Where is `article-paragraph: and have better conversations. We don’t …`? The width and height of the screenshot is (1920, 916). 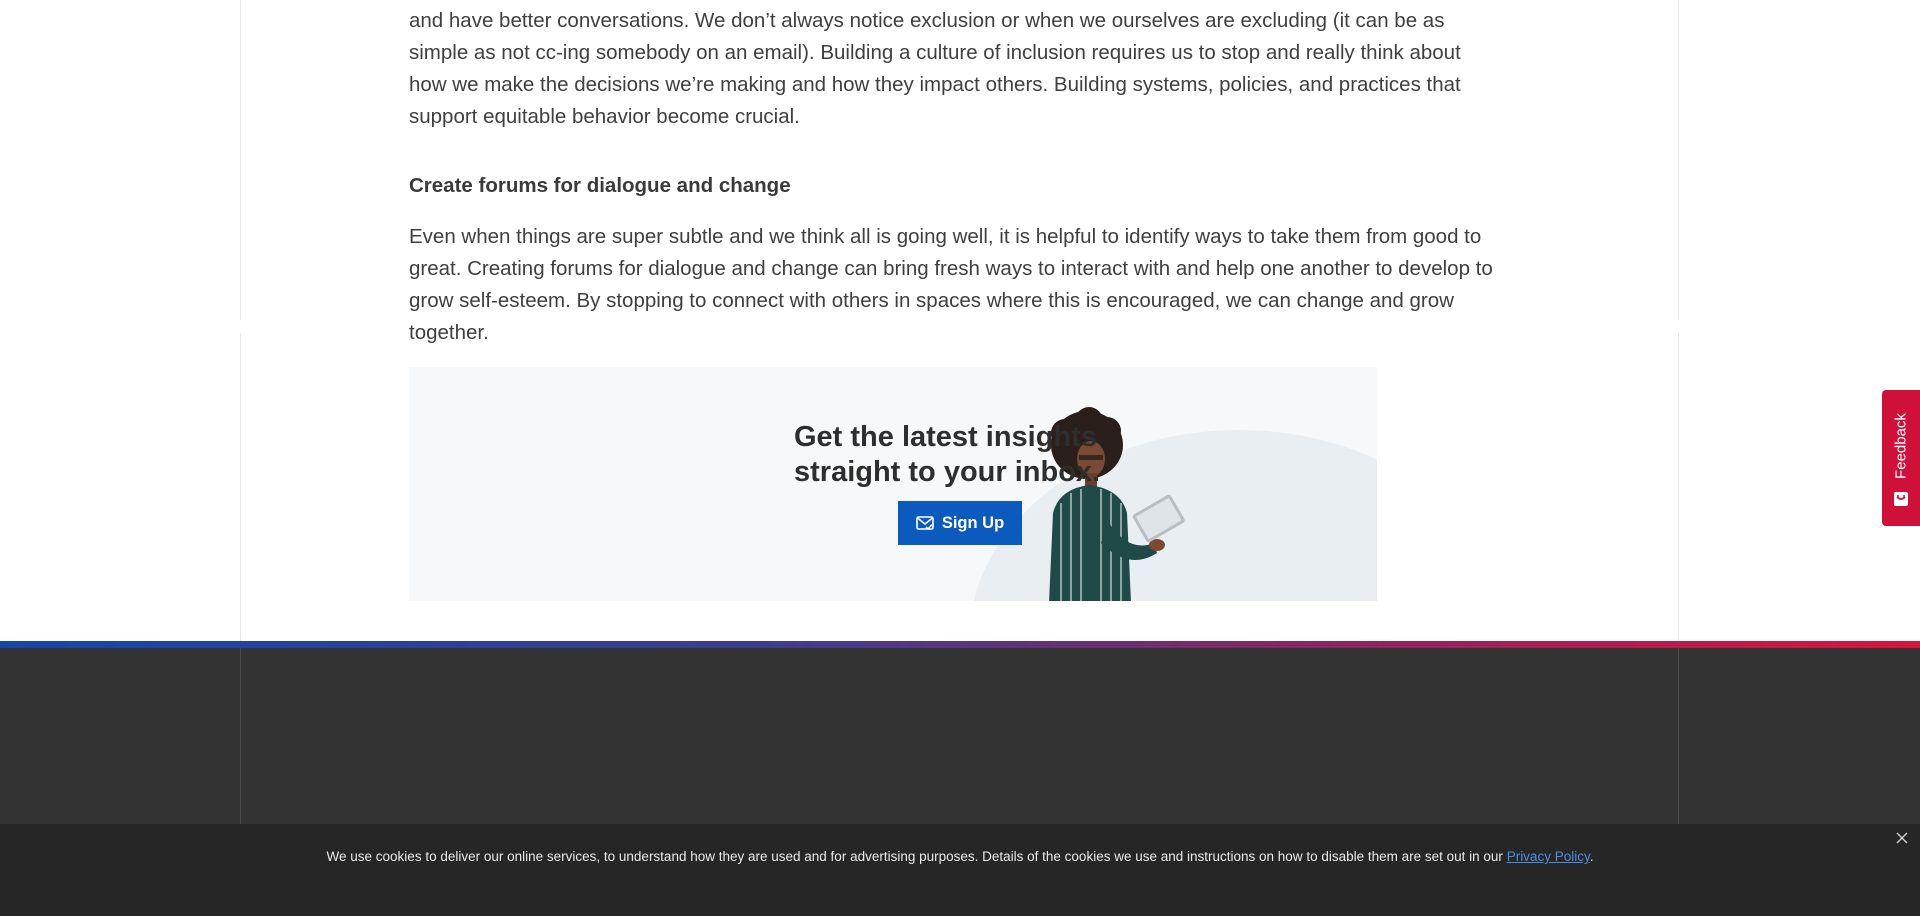
article-paragraph: and have better conversations. We don’t … is located at coordinates (935, 68).